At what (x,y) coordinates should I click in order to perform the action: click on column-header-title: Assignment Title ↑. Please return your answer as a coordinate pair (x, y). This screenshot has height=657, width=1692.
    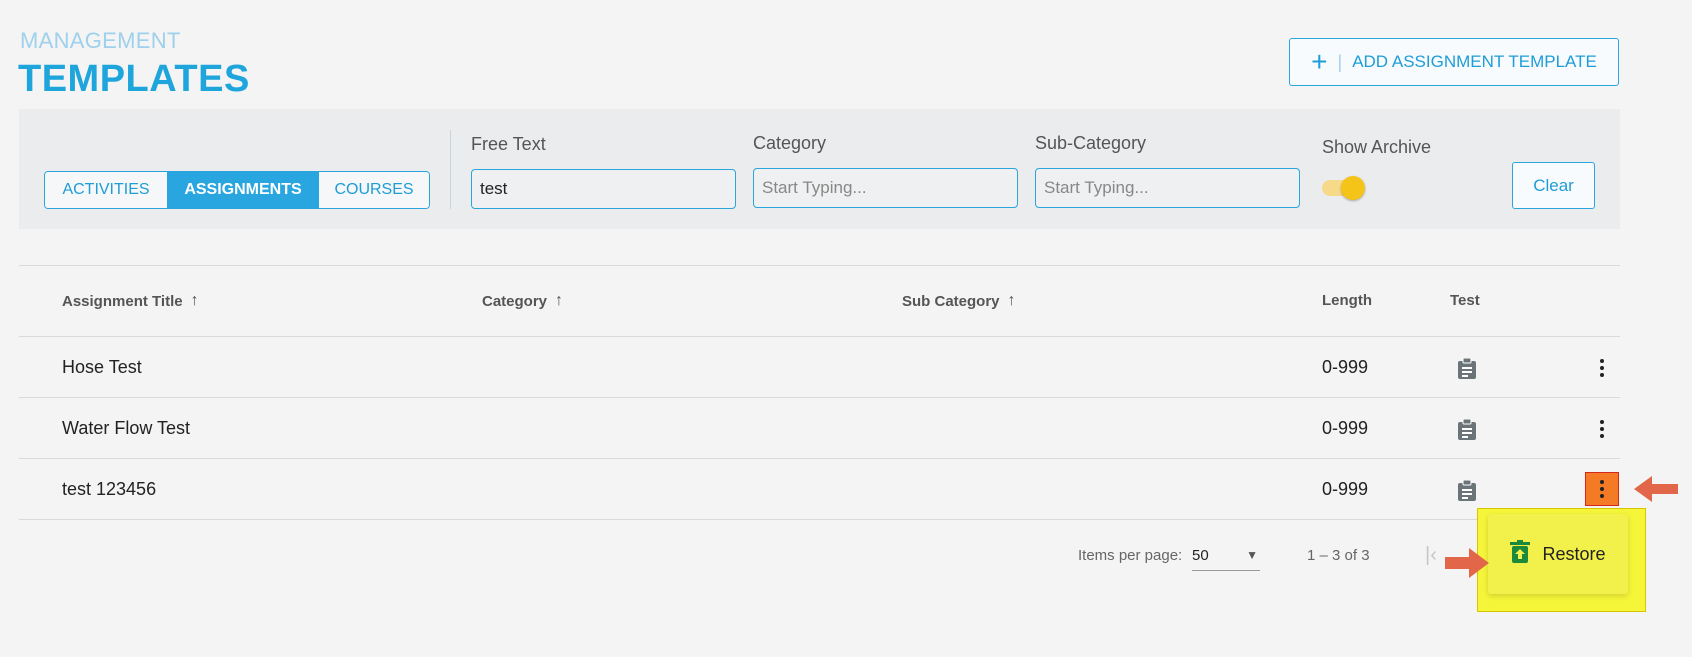
    Looking at the image, I should click on (130, 301).